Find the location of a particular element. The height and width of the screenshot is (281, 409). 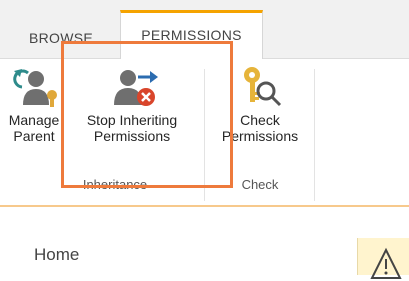

group-label-check: Check is located at coordinates (260, 184).